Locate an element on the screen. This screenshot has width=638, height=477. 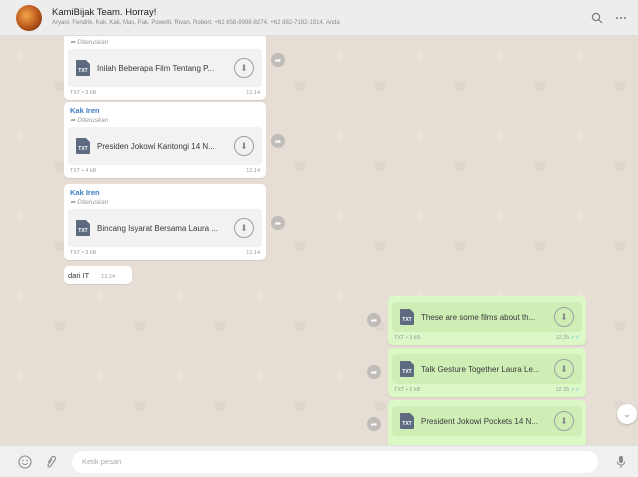
file-attachment: TXT Presiden Jokowi Kantongi 14 N... ⬇ is located at coordinates (165, 146).